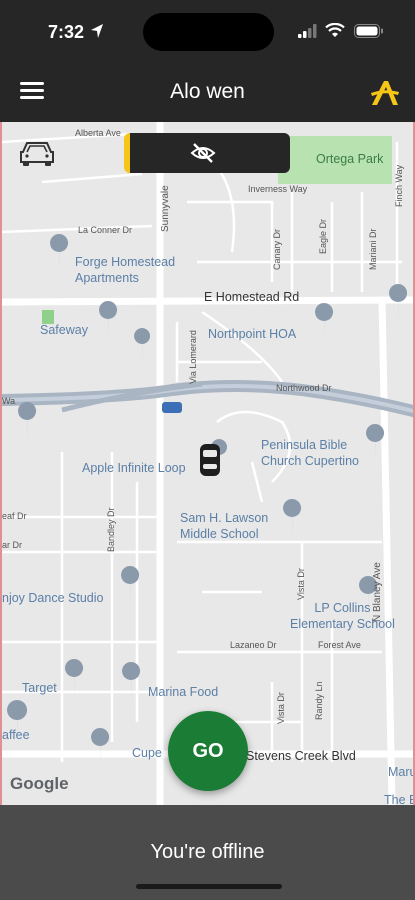 This screenshot has height=900, width=415. What do you see at coordinates (373, 249) in the screenshot?
I see `street-label: Mariani Dr` at bounding box center [373, 249].